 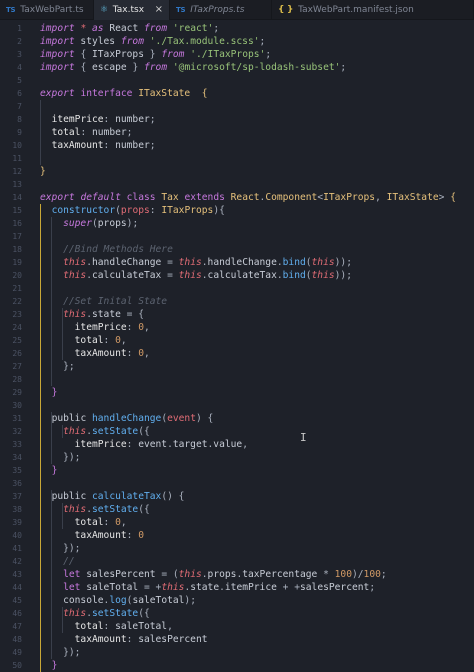 What do you see at coordinates (237, 210) in the screenshot?
I see `code-line: 15 constructor(props: ITaxProps){` at bounding box center [237, 210].